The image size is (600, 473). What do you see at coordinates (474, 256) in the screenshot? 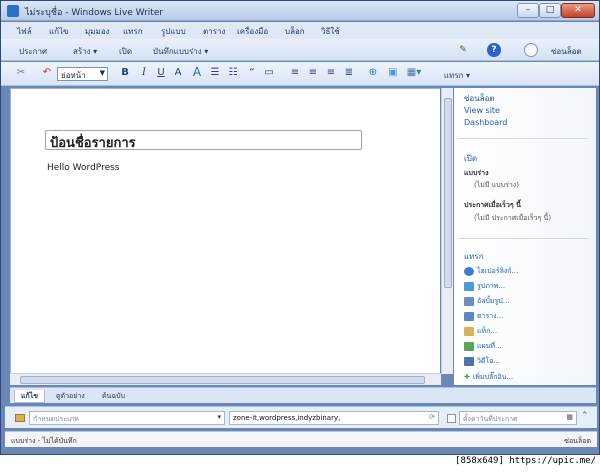
I see `sidebar-insert-heading: แทรก` at bounding box center [474, 256].